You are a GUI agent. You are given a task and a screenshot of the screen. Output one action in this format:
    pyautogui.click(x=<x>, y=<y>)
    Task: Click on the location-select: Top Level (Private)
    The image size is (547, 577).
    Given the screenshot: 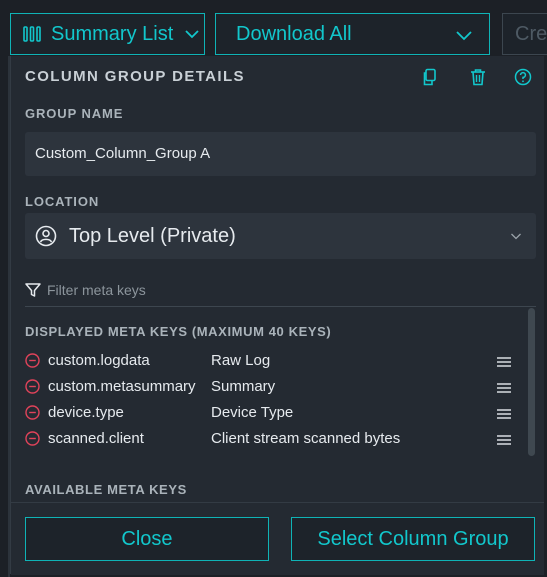 What is the action you would take?
    pyautogui.click(x=280, y=236)
    